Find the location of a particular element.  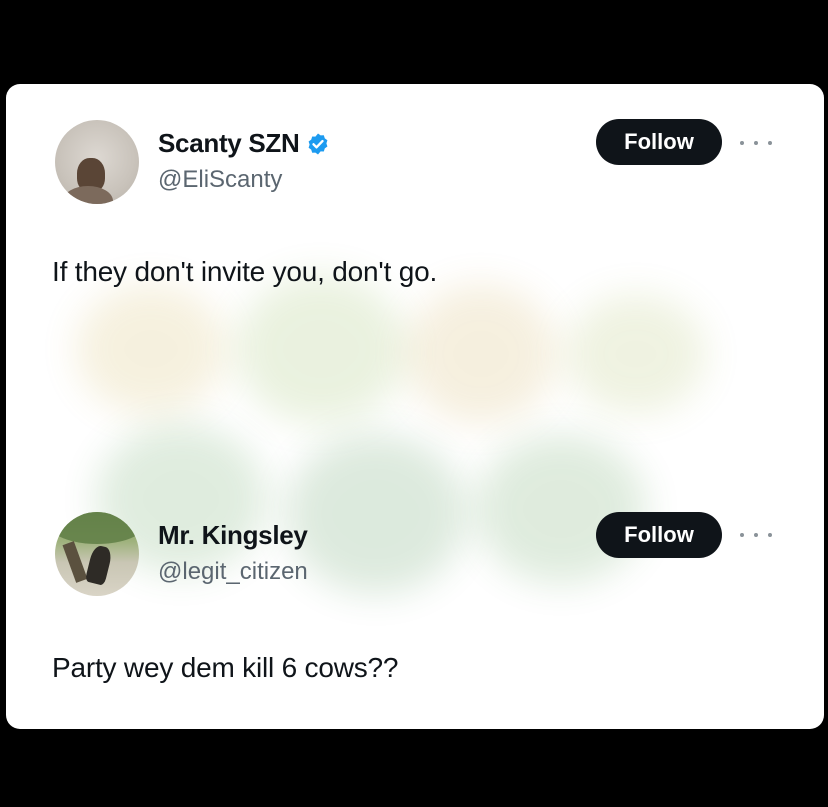

tweet-text: Party wey dem kill 6 cows?? is located at coordinates (225, 667).